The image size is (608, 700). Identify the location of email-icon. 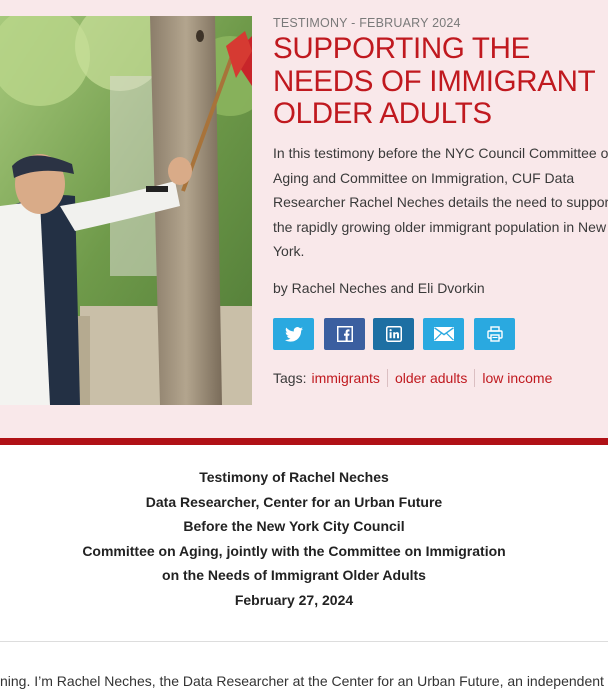
(443, 334).